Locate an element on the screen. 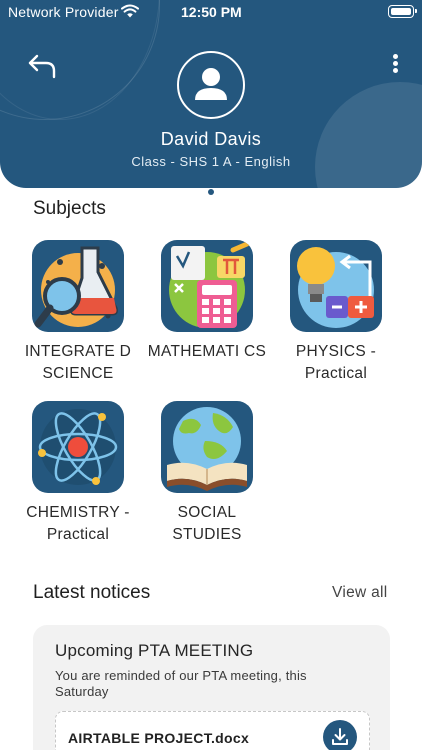 The width and height of the screenshot is (422, 750). download-button is located at coordinates (340, 735).